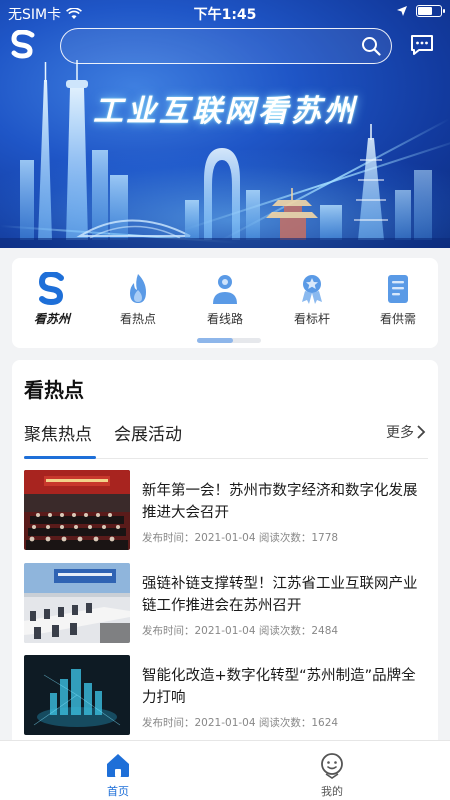 This screenshot has width=450, height=800. Describe the element at coordinates (240, 538) in the screenshot. I see `news-meta: 发布时间：2021-01-04 阅读次数：1778` at that location.